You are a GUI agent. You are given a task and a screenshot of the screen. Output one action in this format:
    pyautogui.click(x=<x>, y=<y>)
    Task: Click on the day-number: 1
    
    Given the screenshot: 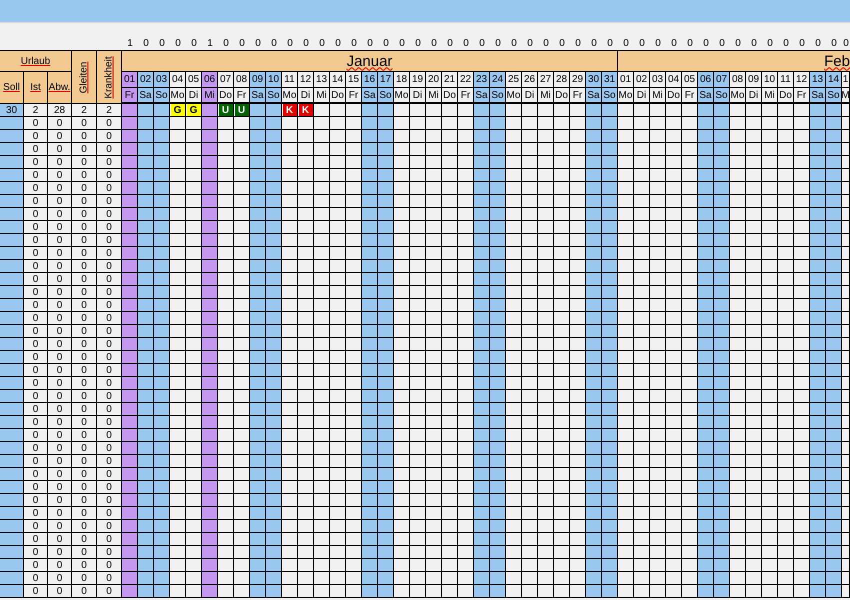 What is the action you would take?
    pyautogui.click(x=846, y=80)
    